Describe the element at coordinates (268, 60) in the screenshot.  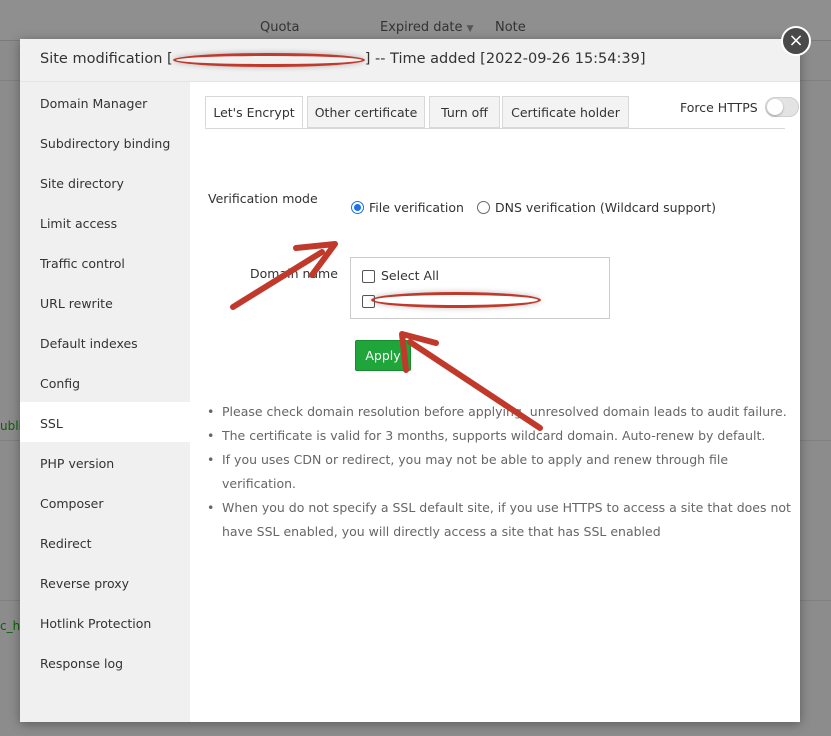
I see `redacted-site-name` at that location.